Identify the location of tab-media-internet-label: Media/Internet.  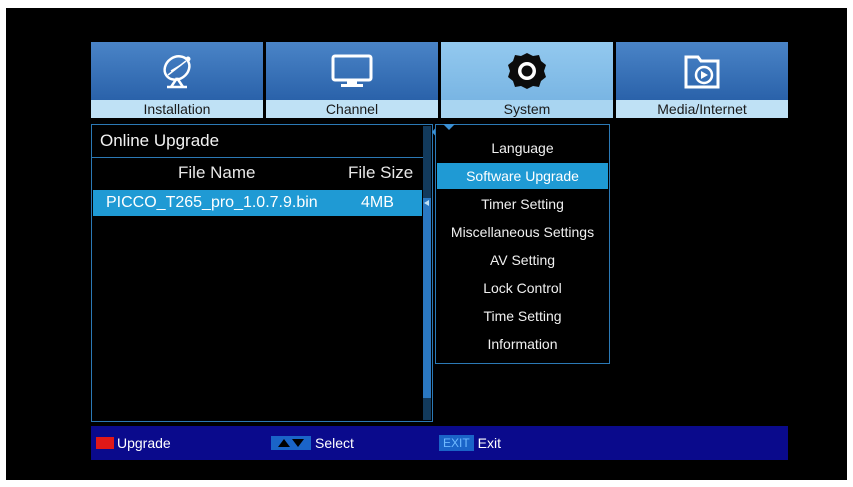
(702, 109).